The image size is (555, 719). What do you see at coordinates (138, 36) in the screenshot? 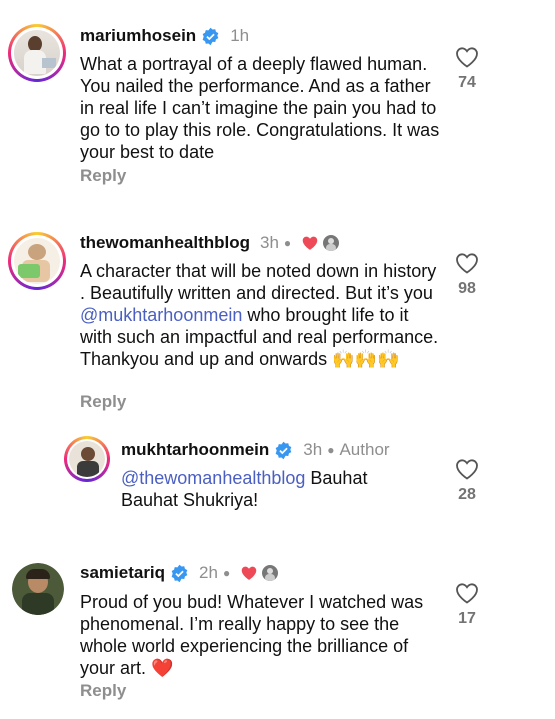
I see `username: mariumhosein` at bounding box center [138, 36].